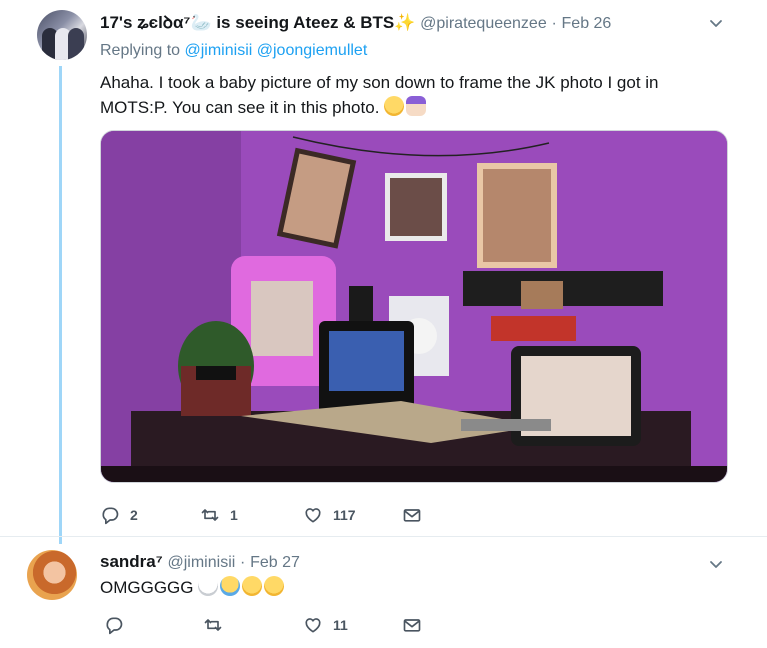  Describe the element at coordinates (219, 50) in the screenshot. I see `mention-link: @jiminisii` at that location.